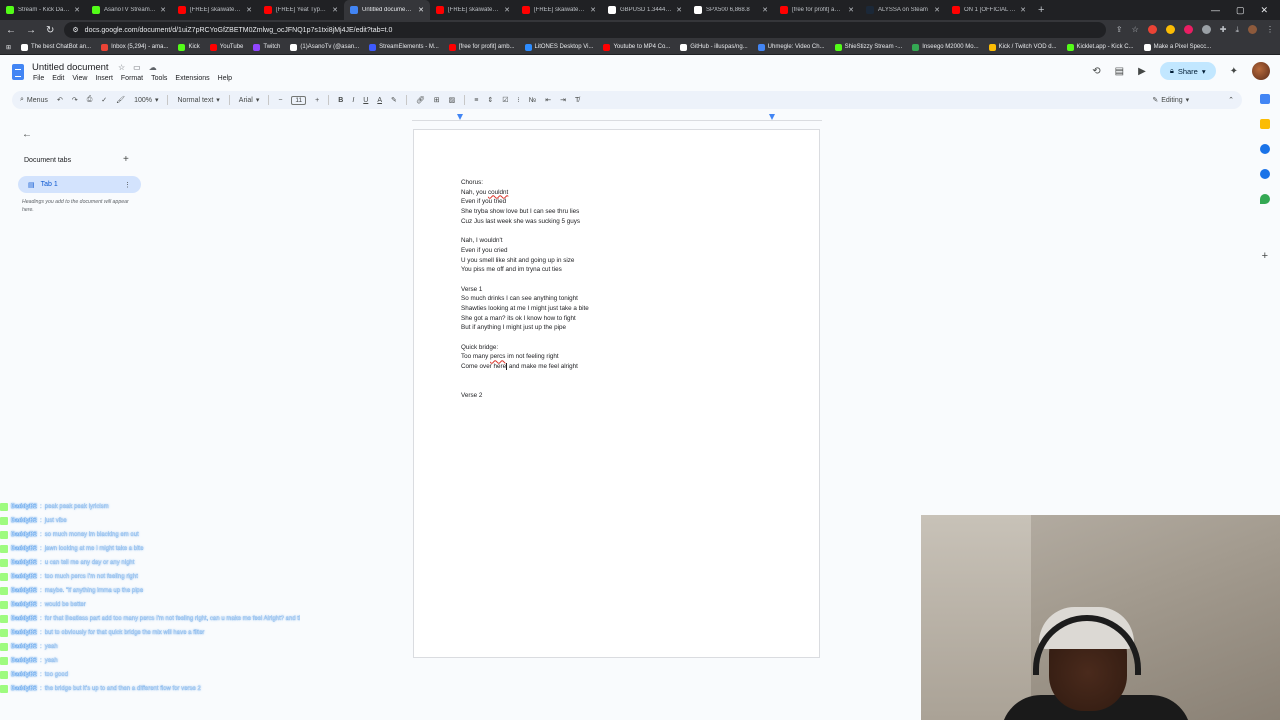  What do you see at coordinates (817, 10) in the screenshot?
I see `browser-tab: [free for profit] ambient + ✕` at bounding box center [817, 10].